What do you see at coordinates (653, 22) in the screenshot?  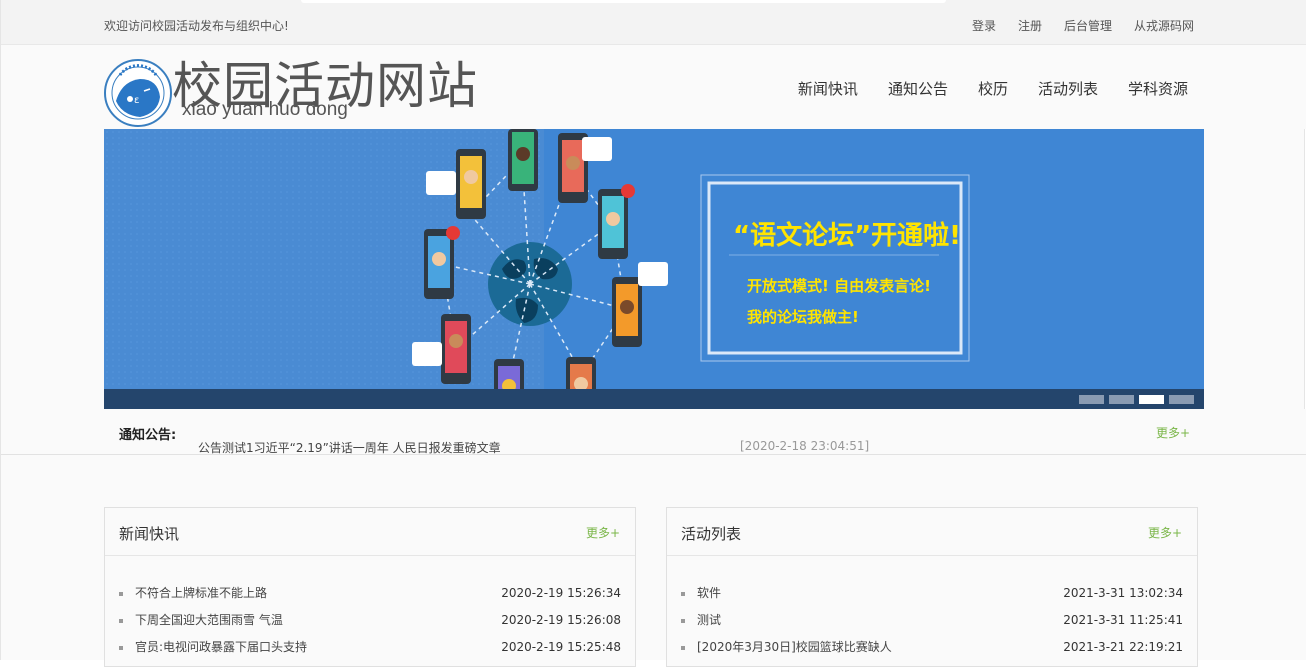 I see `top-bar: 欢迎访问校园活动发布与组织中心! 登录 注册 后台管理 从戎源码网` at bounding box center [653, 22].